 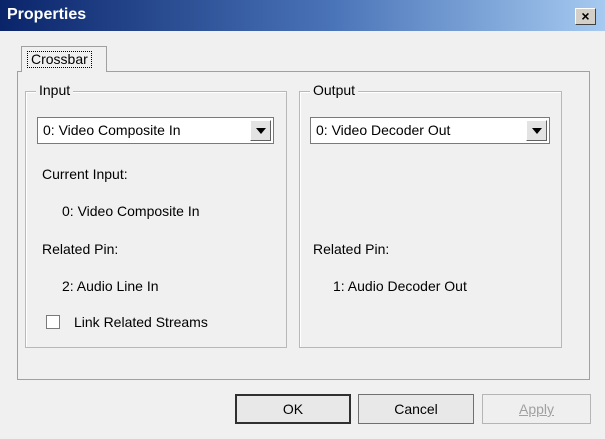 What do you see at coordinates (110, 286) in the screenshot?
I see `input-related-pin-value: 2: Audio Line In` at bounding box center [110, 286].